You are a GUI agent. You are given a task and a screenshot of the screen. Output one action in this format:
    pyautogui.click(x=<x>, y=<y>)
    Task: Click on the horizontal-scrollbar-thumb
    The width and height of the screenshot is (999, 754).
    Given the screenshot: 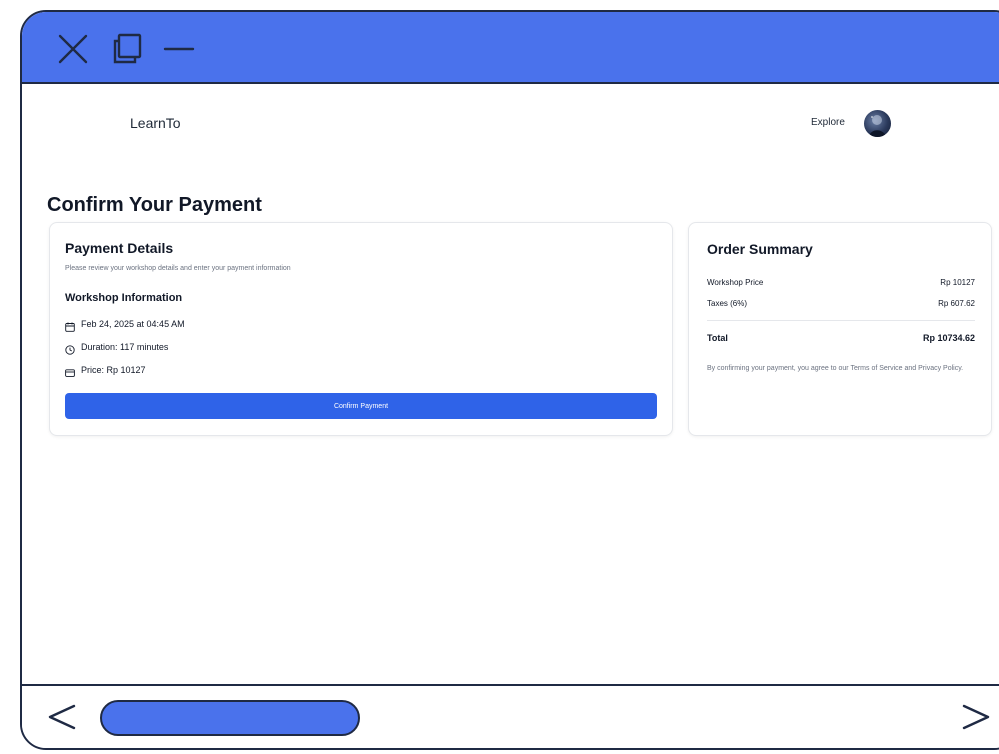 What is the action you would take?
    pyautogui.click(x=230, y=718)
    